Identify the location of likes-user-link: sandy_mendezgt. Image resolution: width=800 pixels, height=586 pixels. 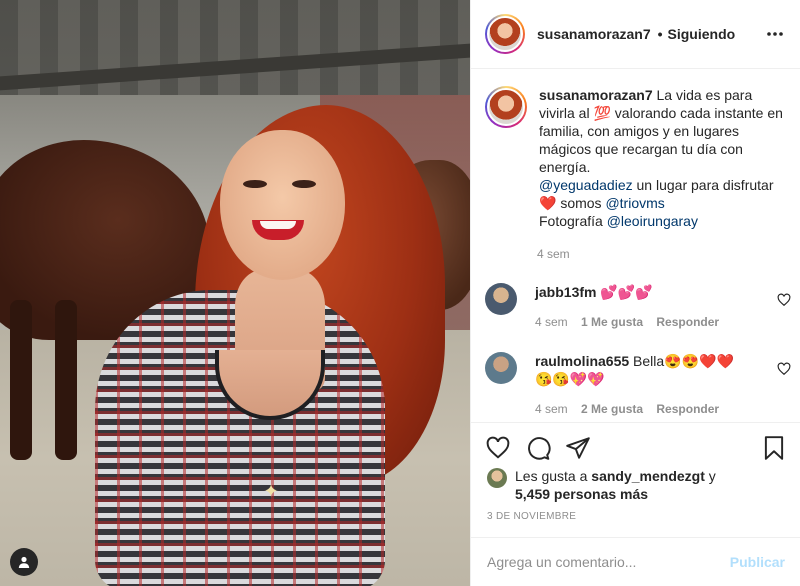
(648, 476).